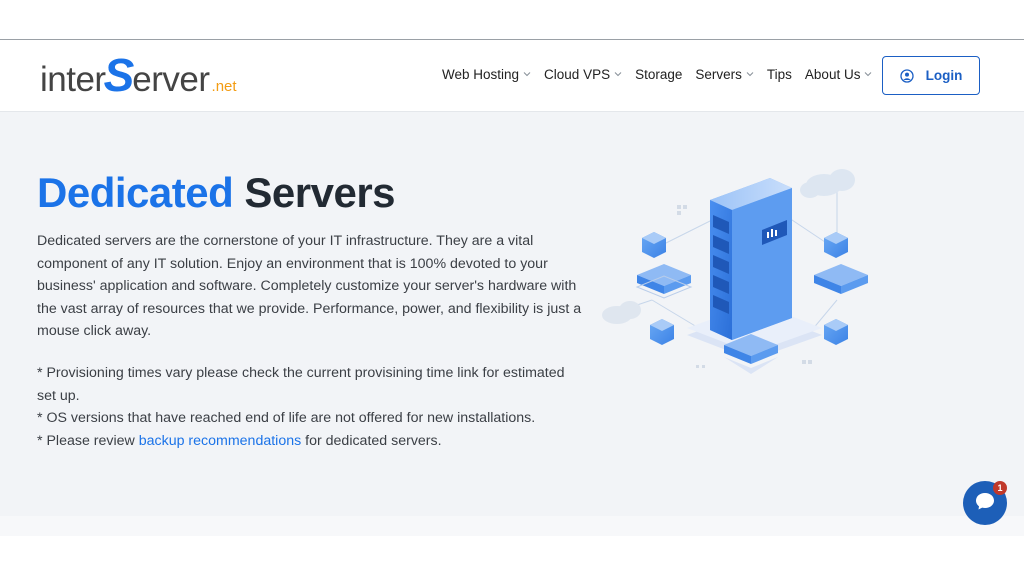 The width and height of the screenshot is (1024, 576). What do you see at coordinates (224, 86) in the screenshot?
I see `logo-text-tld: .net` at bounding box center [224, 86].